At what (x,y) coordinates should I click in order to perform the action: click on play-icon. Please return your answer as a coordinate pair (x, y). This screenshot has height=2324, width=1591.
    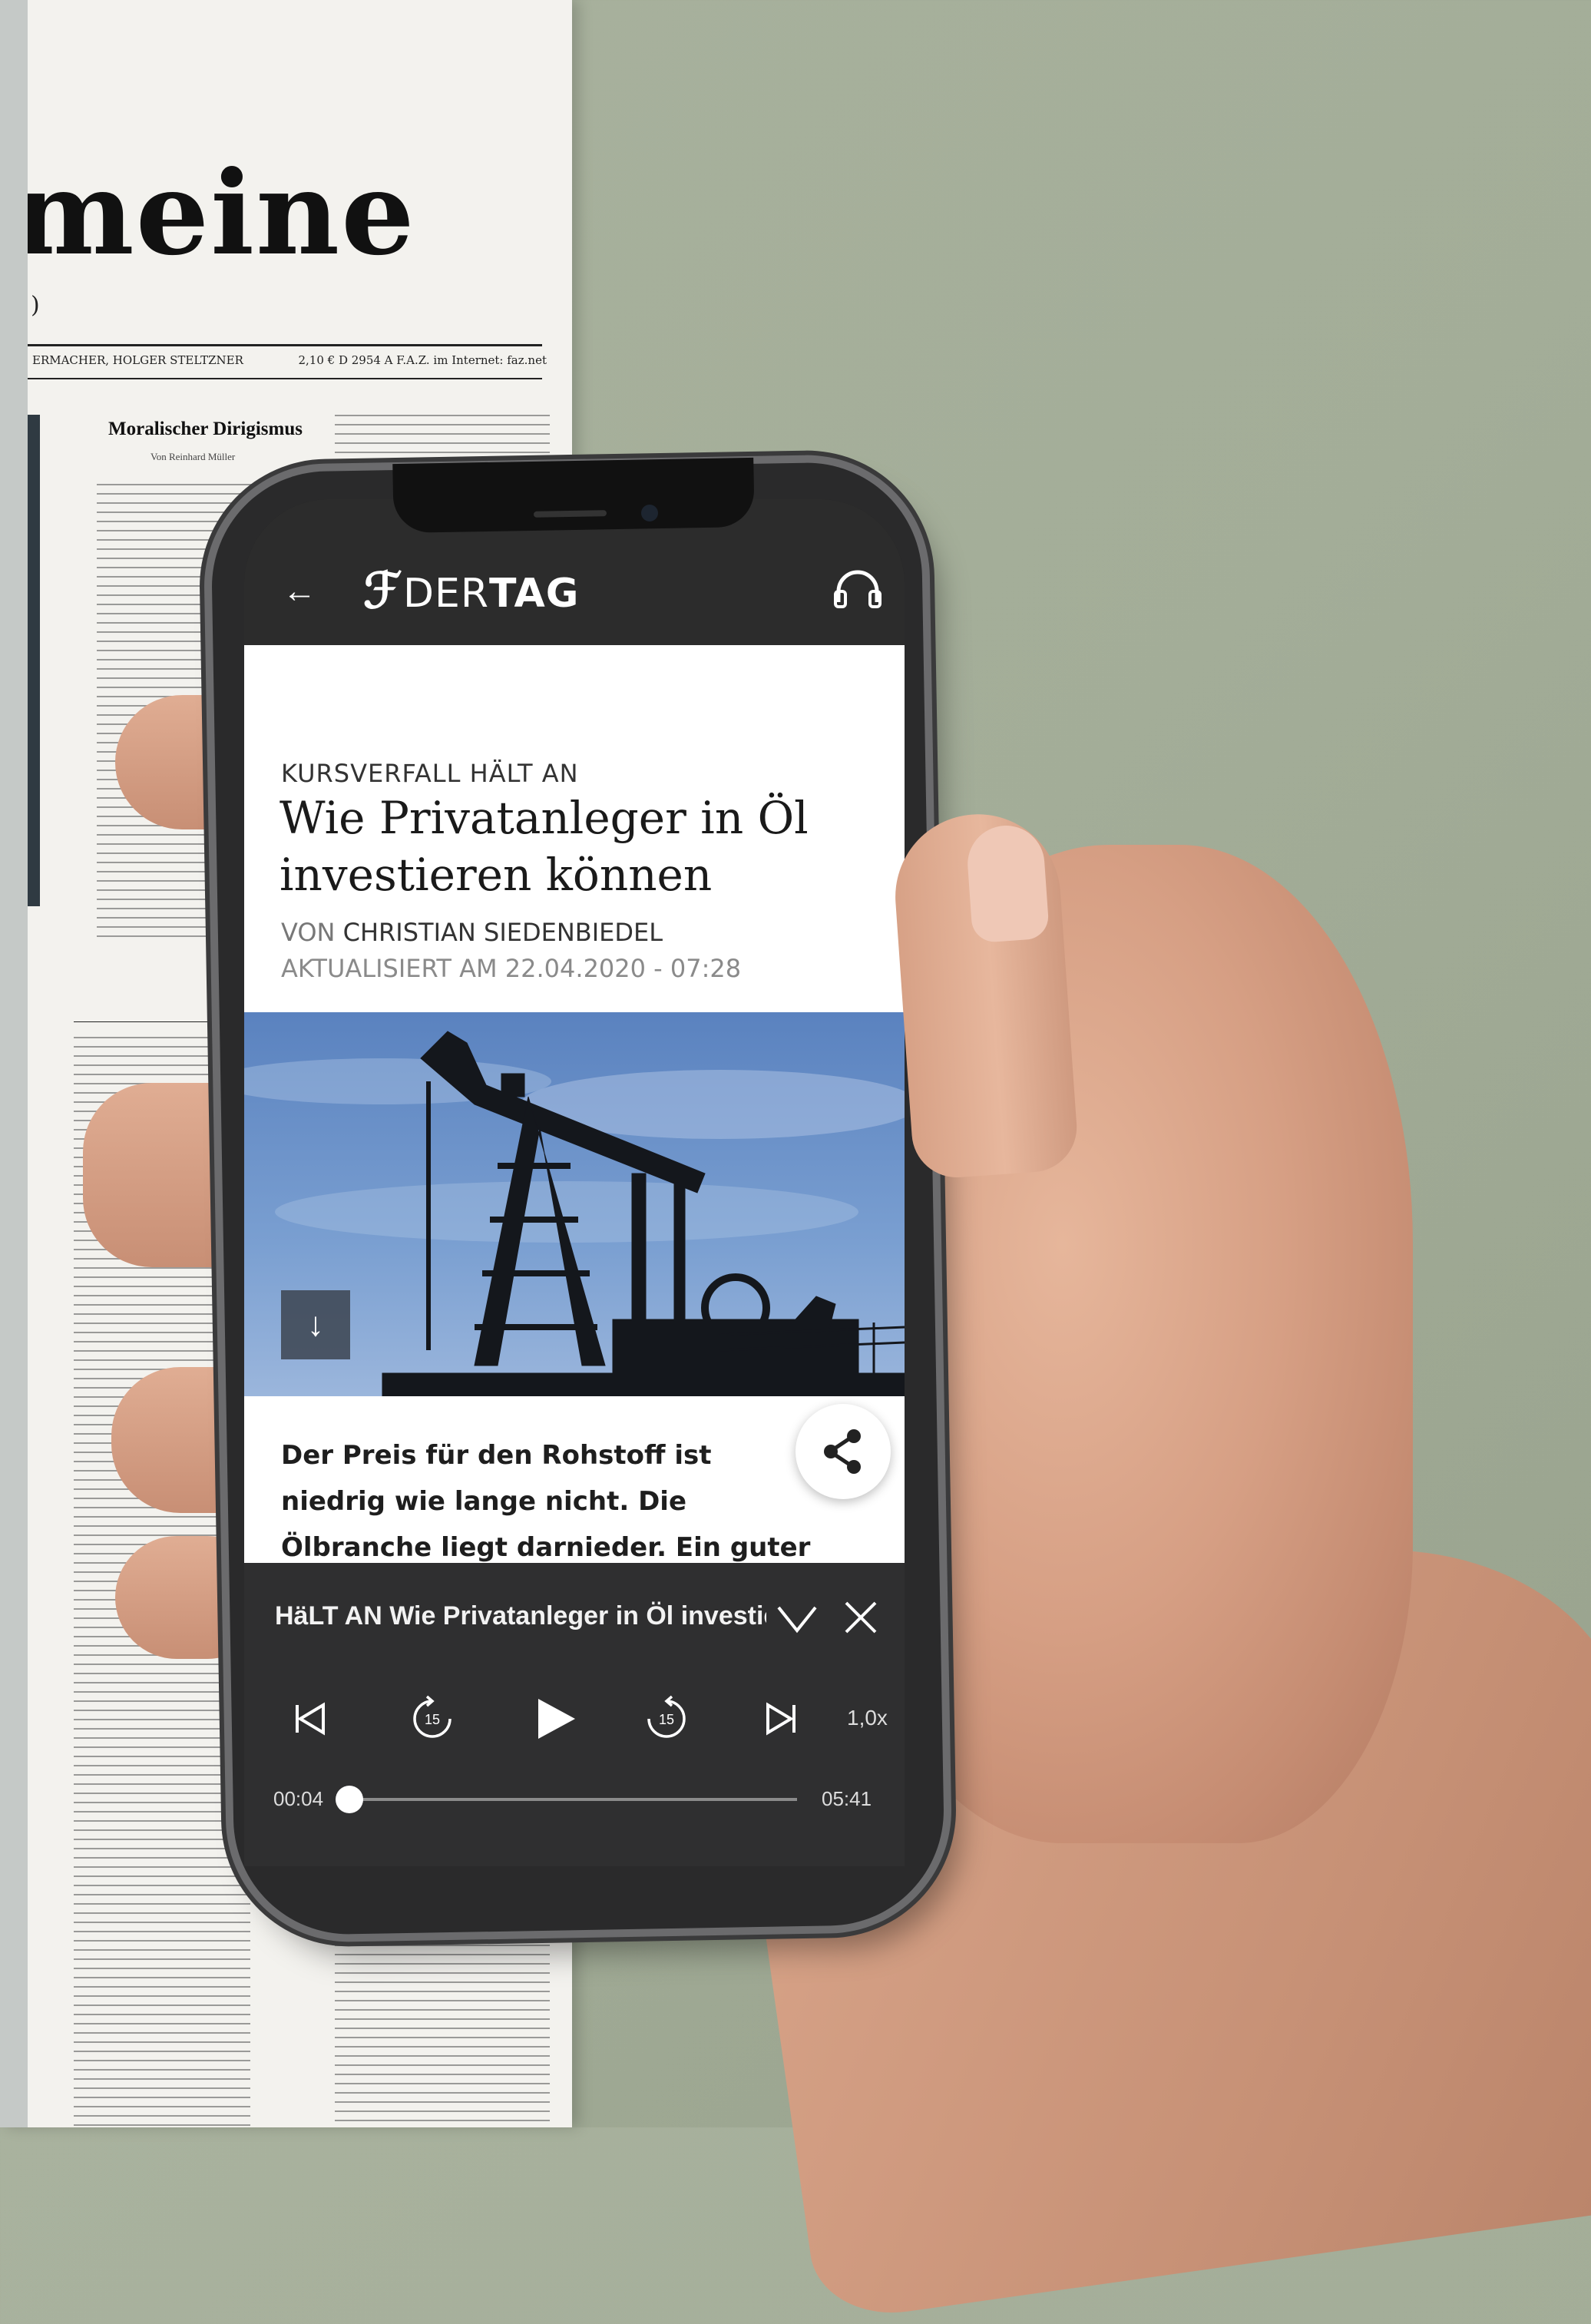
    Looking at the image, I should click on (557, 1719).